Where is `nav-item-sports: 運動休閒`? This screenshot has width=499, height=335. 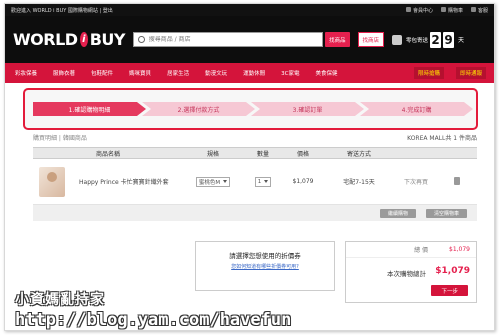
nav-item-sports: 運動休閒 is located at coordinates (254, 73).